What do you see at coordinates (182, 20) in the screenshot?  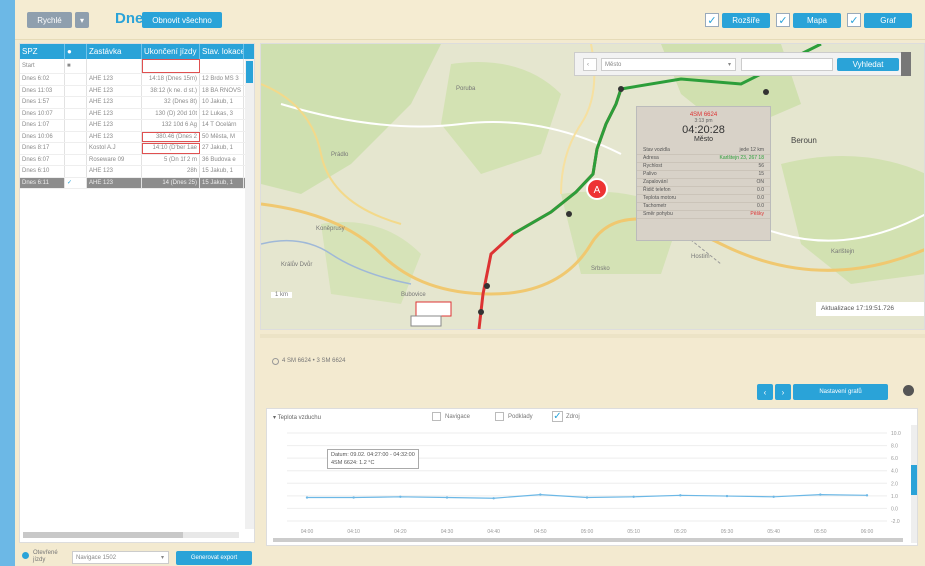 I see `refresh-all-button: Obnovit všechno` at bounding box center [182, 20].